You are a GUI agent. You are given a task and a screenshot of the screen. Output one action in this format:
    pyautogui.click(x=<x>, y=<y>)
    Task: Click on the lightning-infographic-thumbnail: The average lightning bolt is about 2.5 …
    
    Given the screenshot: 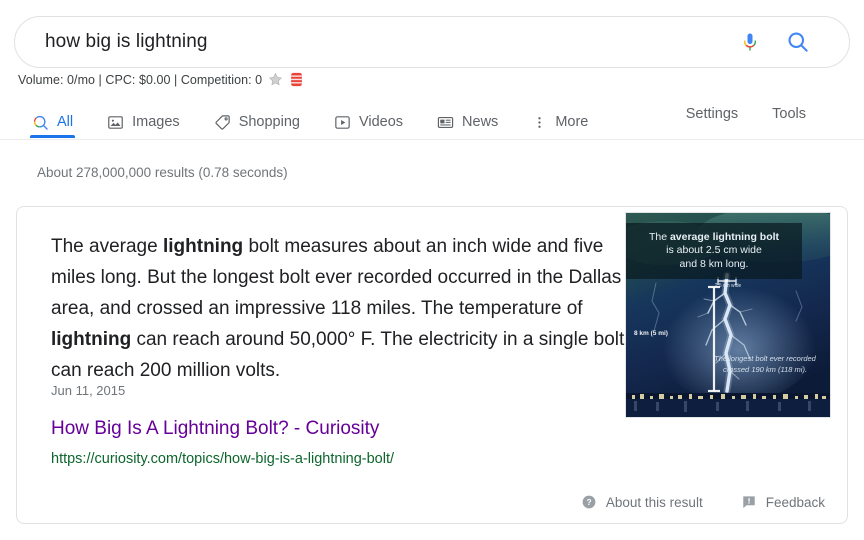 What is the action you would take?
    pyautogui.click(x=728, y=315)
    